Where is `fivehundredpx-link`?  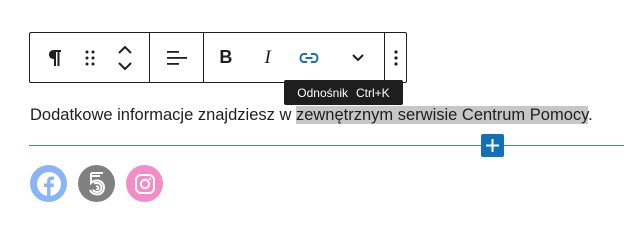 fivehundredpx-link is located at coordinates (96, 183).